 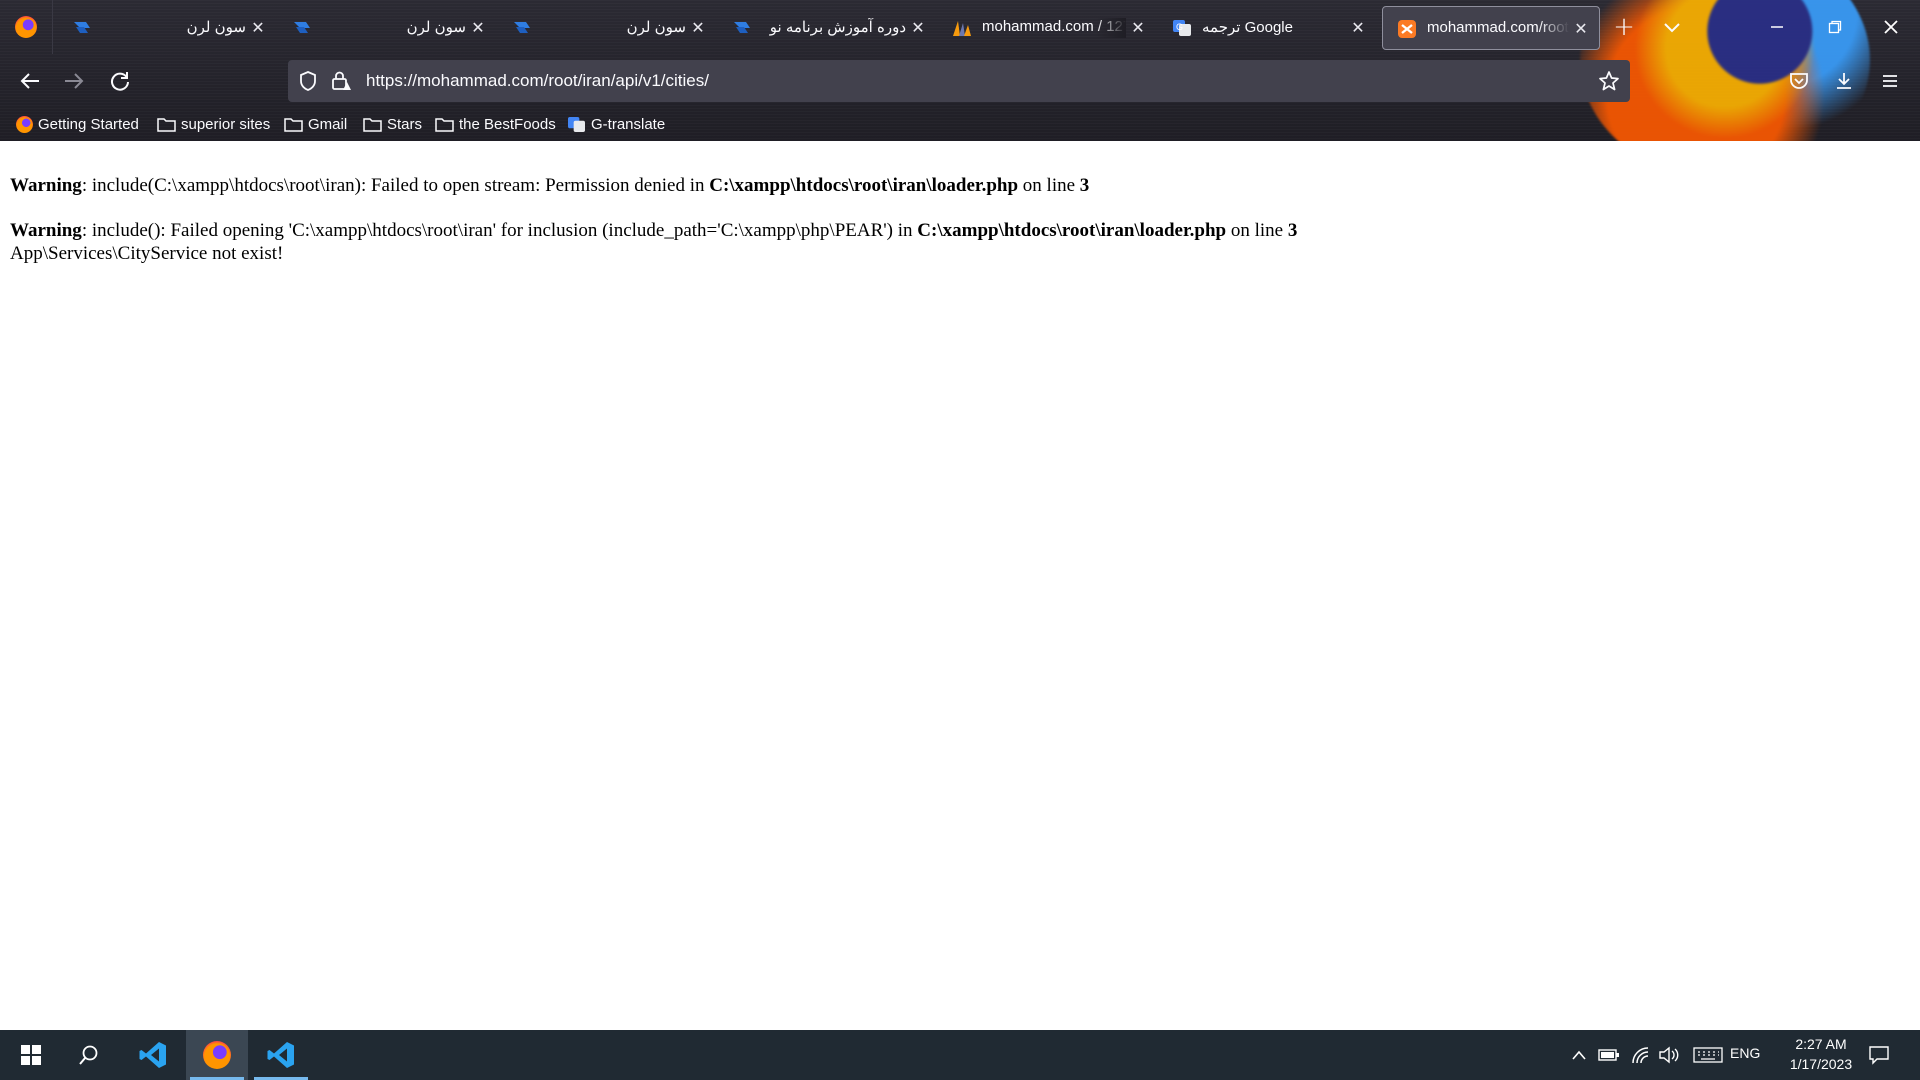 I want to click on battery-icon, so click(x=1608, y=1055).